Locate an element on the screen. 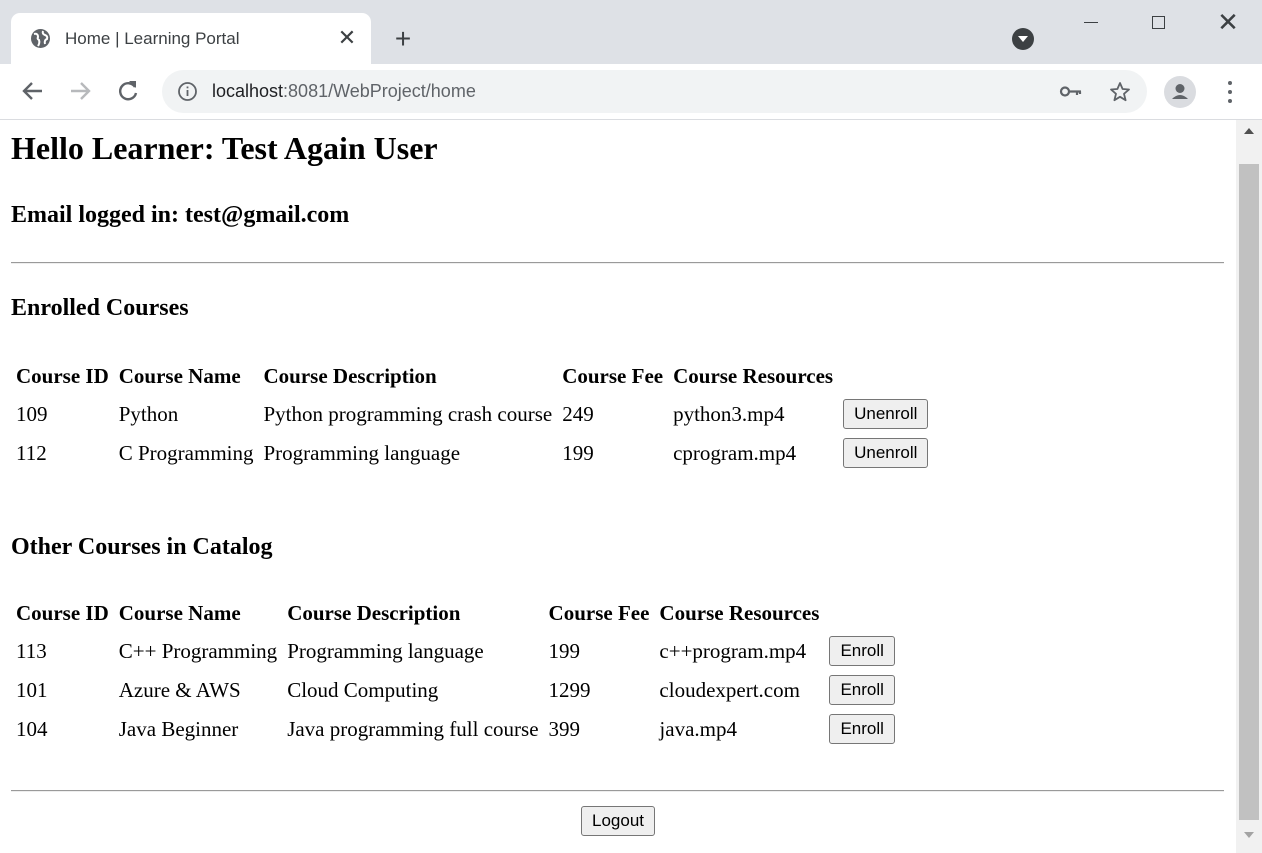 This screenshot has height=853, width=1262. minimize-button is located at coordinates (1091, 23).